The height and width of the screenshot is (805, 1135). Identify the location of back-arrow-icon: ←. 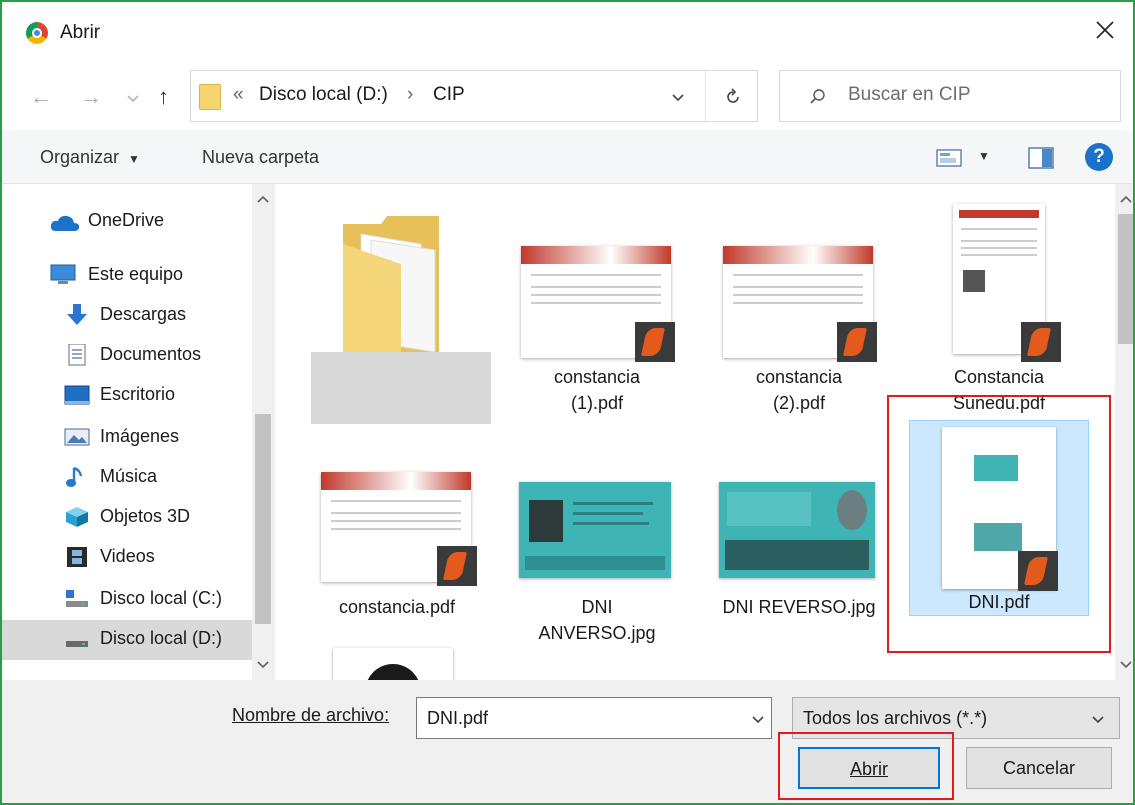
(41, 97).